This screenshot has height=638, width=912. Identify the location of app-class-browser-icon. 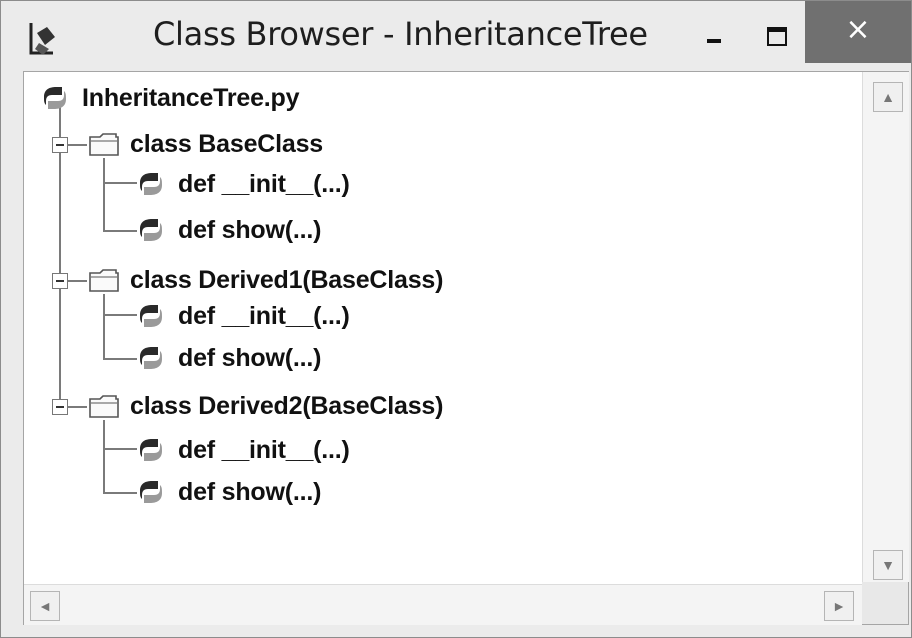
(43, 39).